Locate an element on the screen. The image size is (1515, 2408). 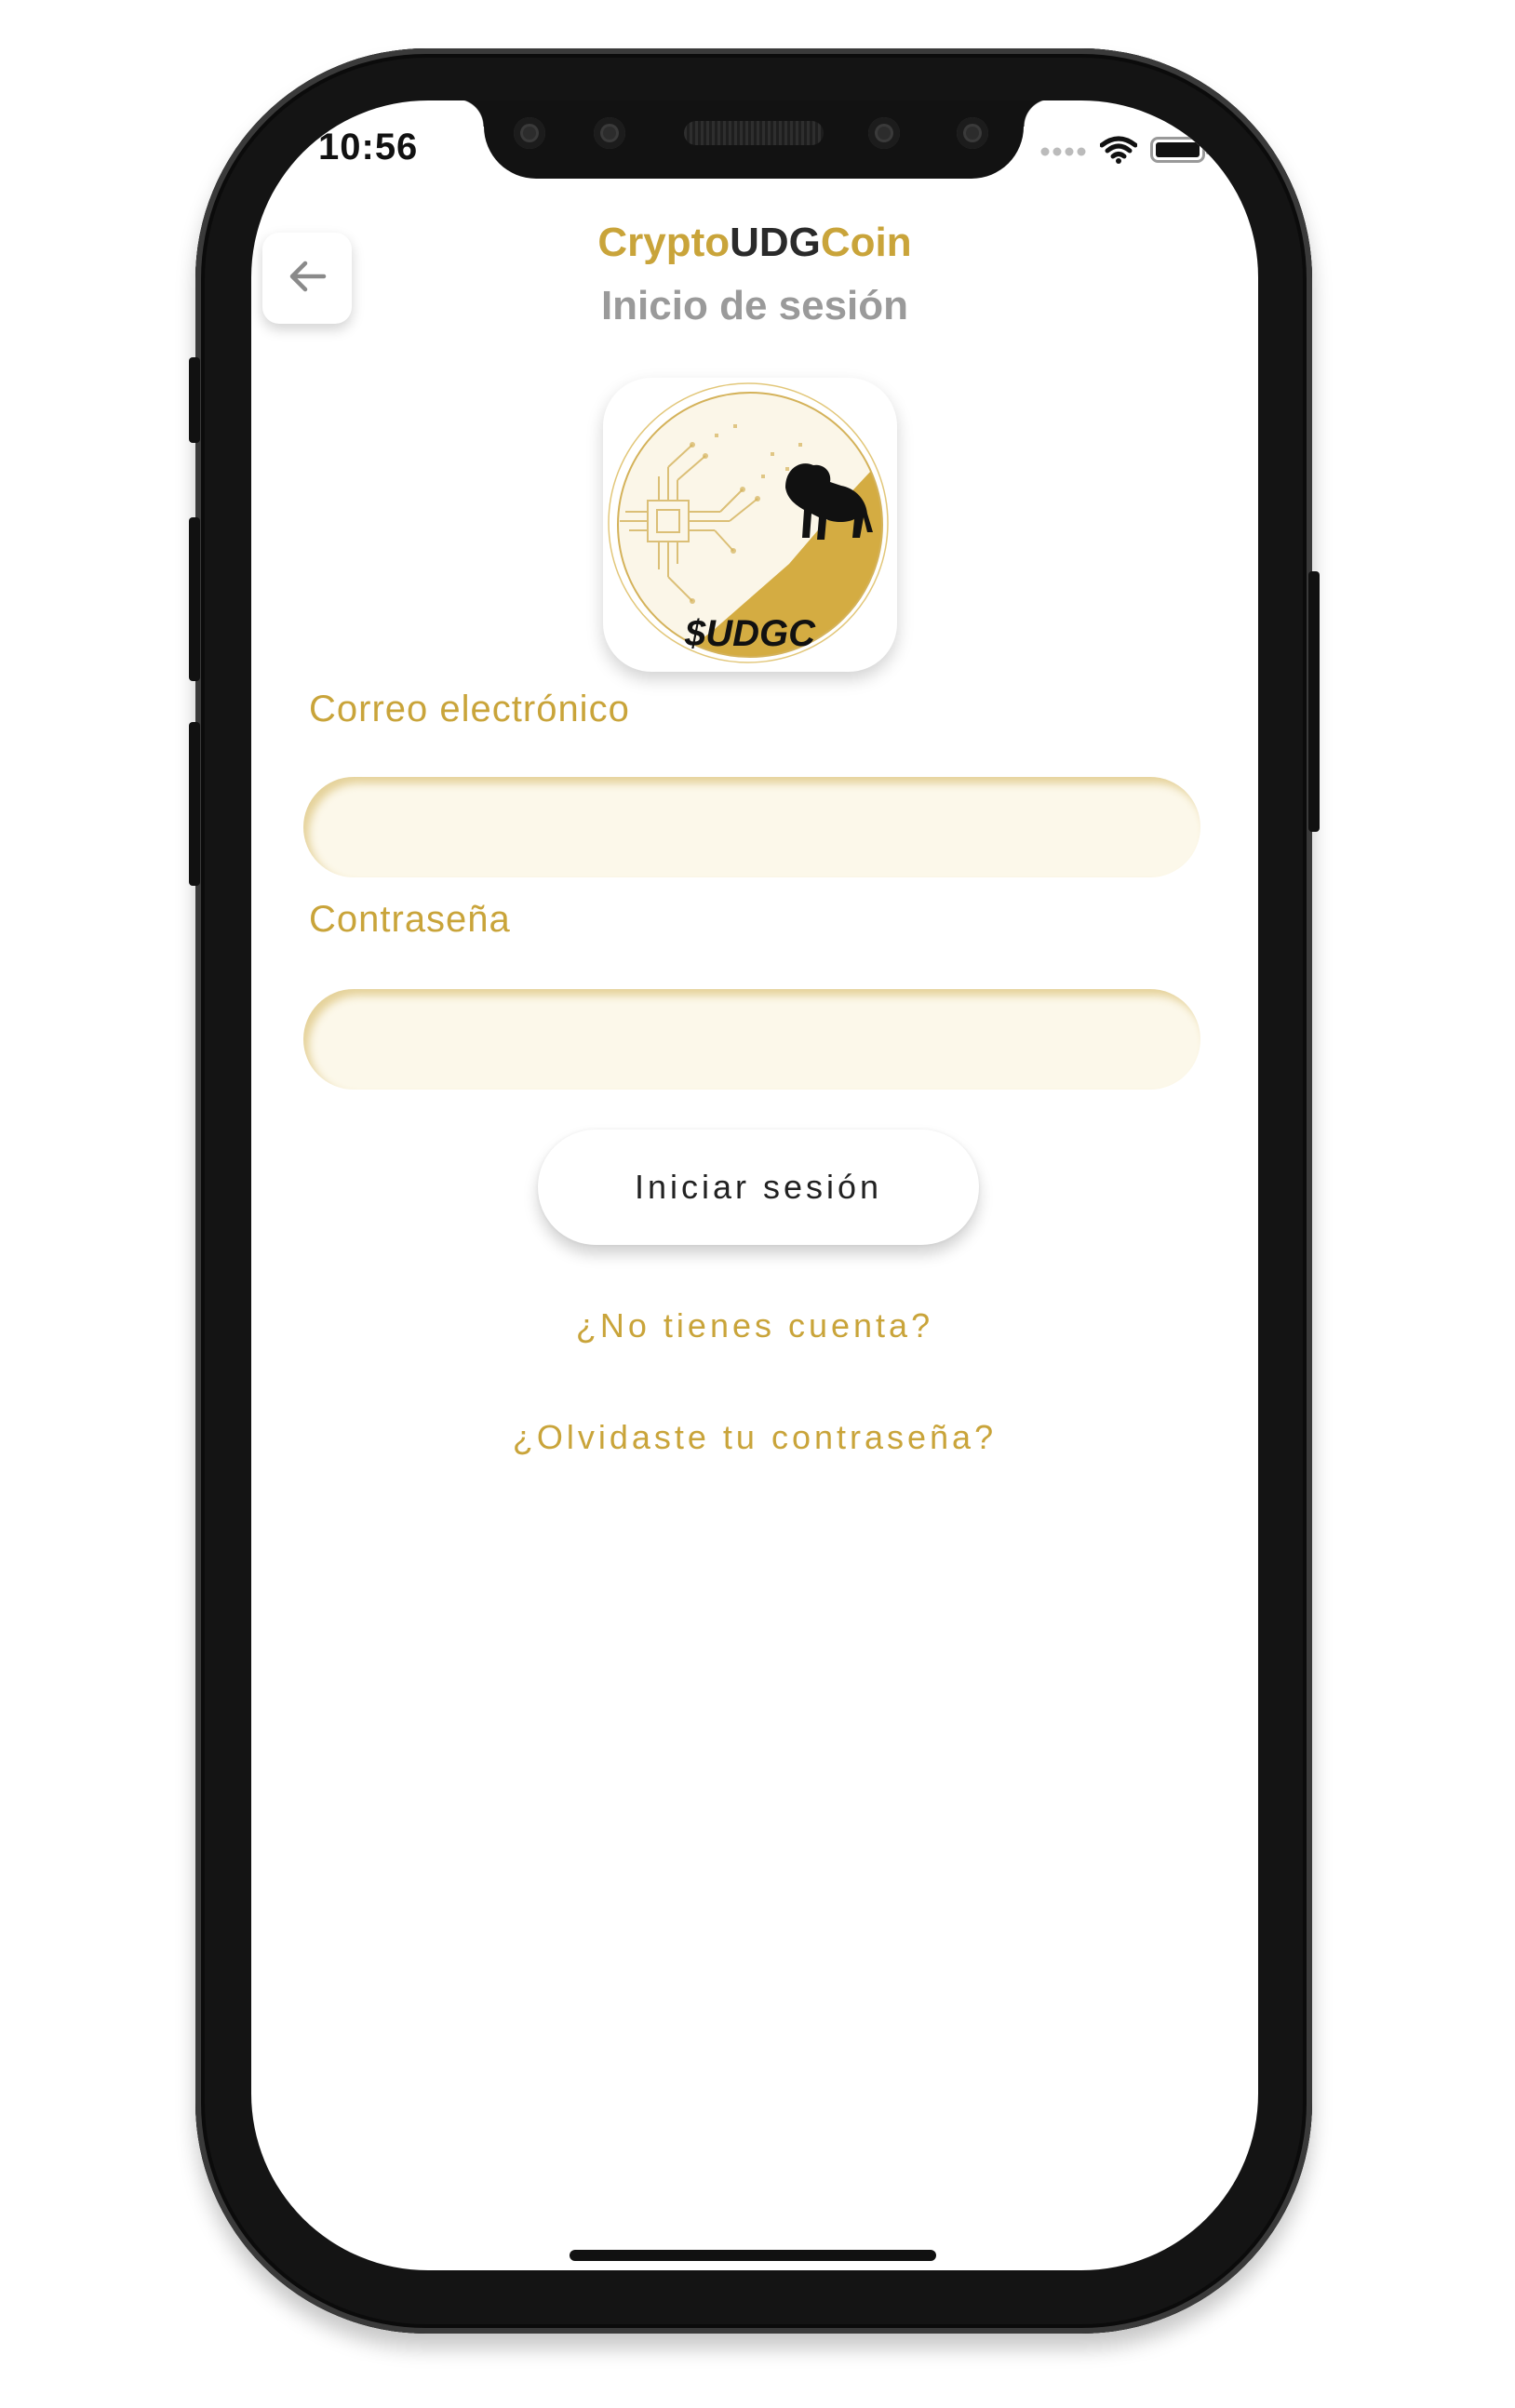
status-time: 10:56 is located at coordinates (368, 147).